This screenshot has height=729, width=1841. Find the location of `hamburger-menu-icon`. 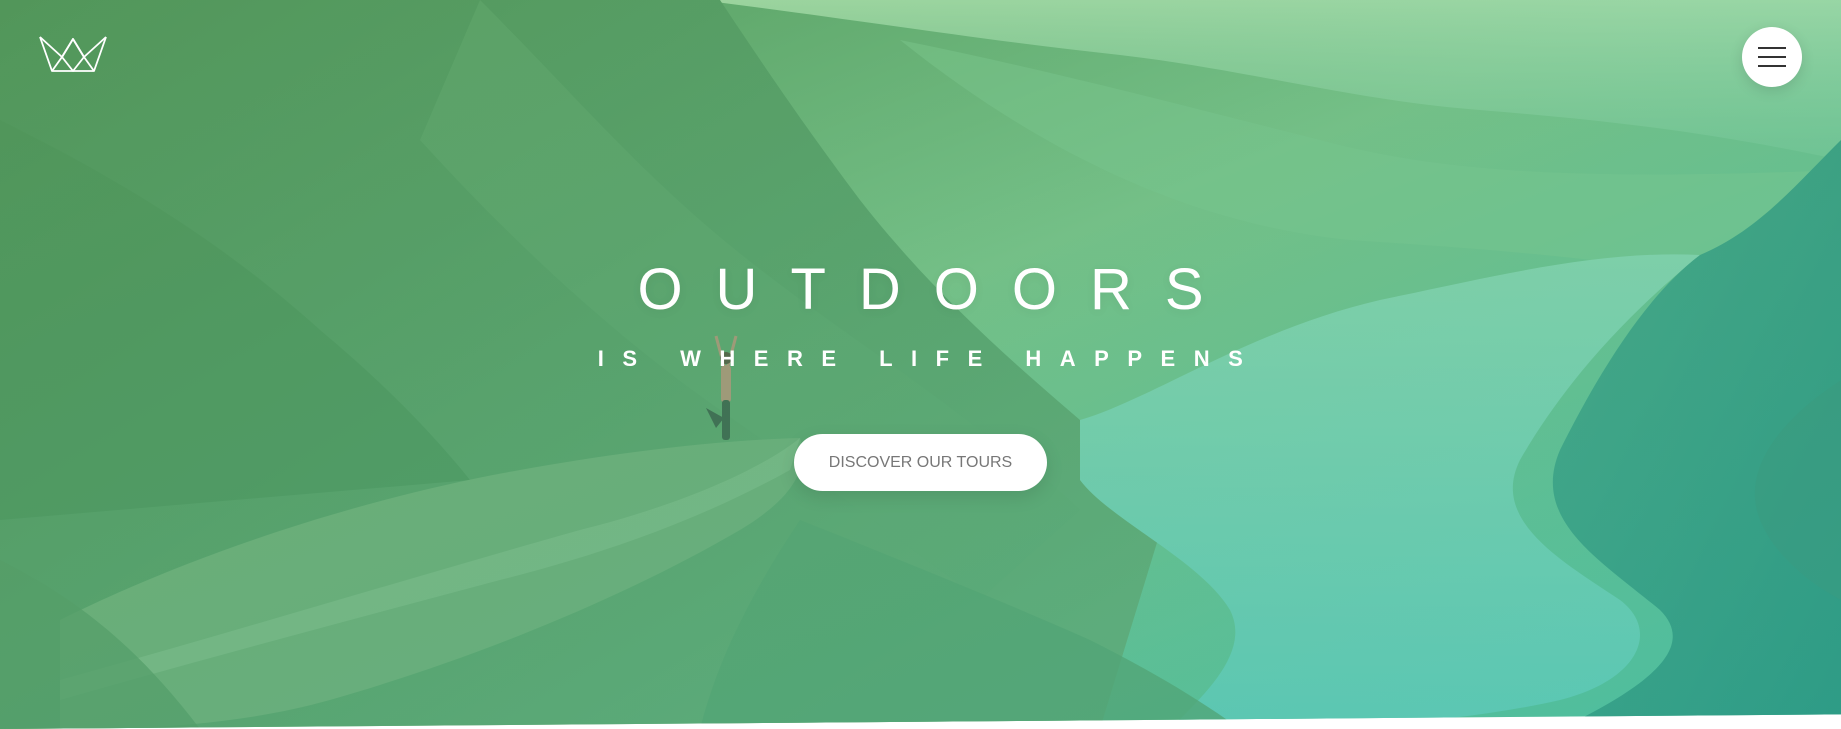

hamburger-menu-icon is located at coordinates (1772, 48).